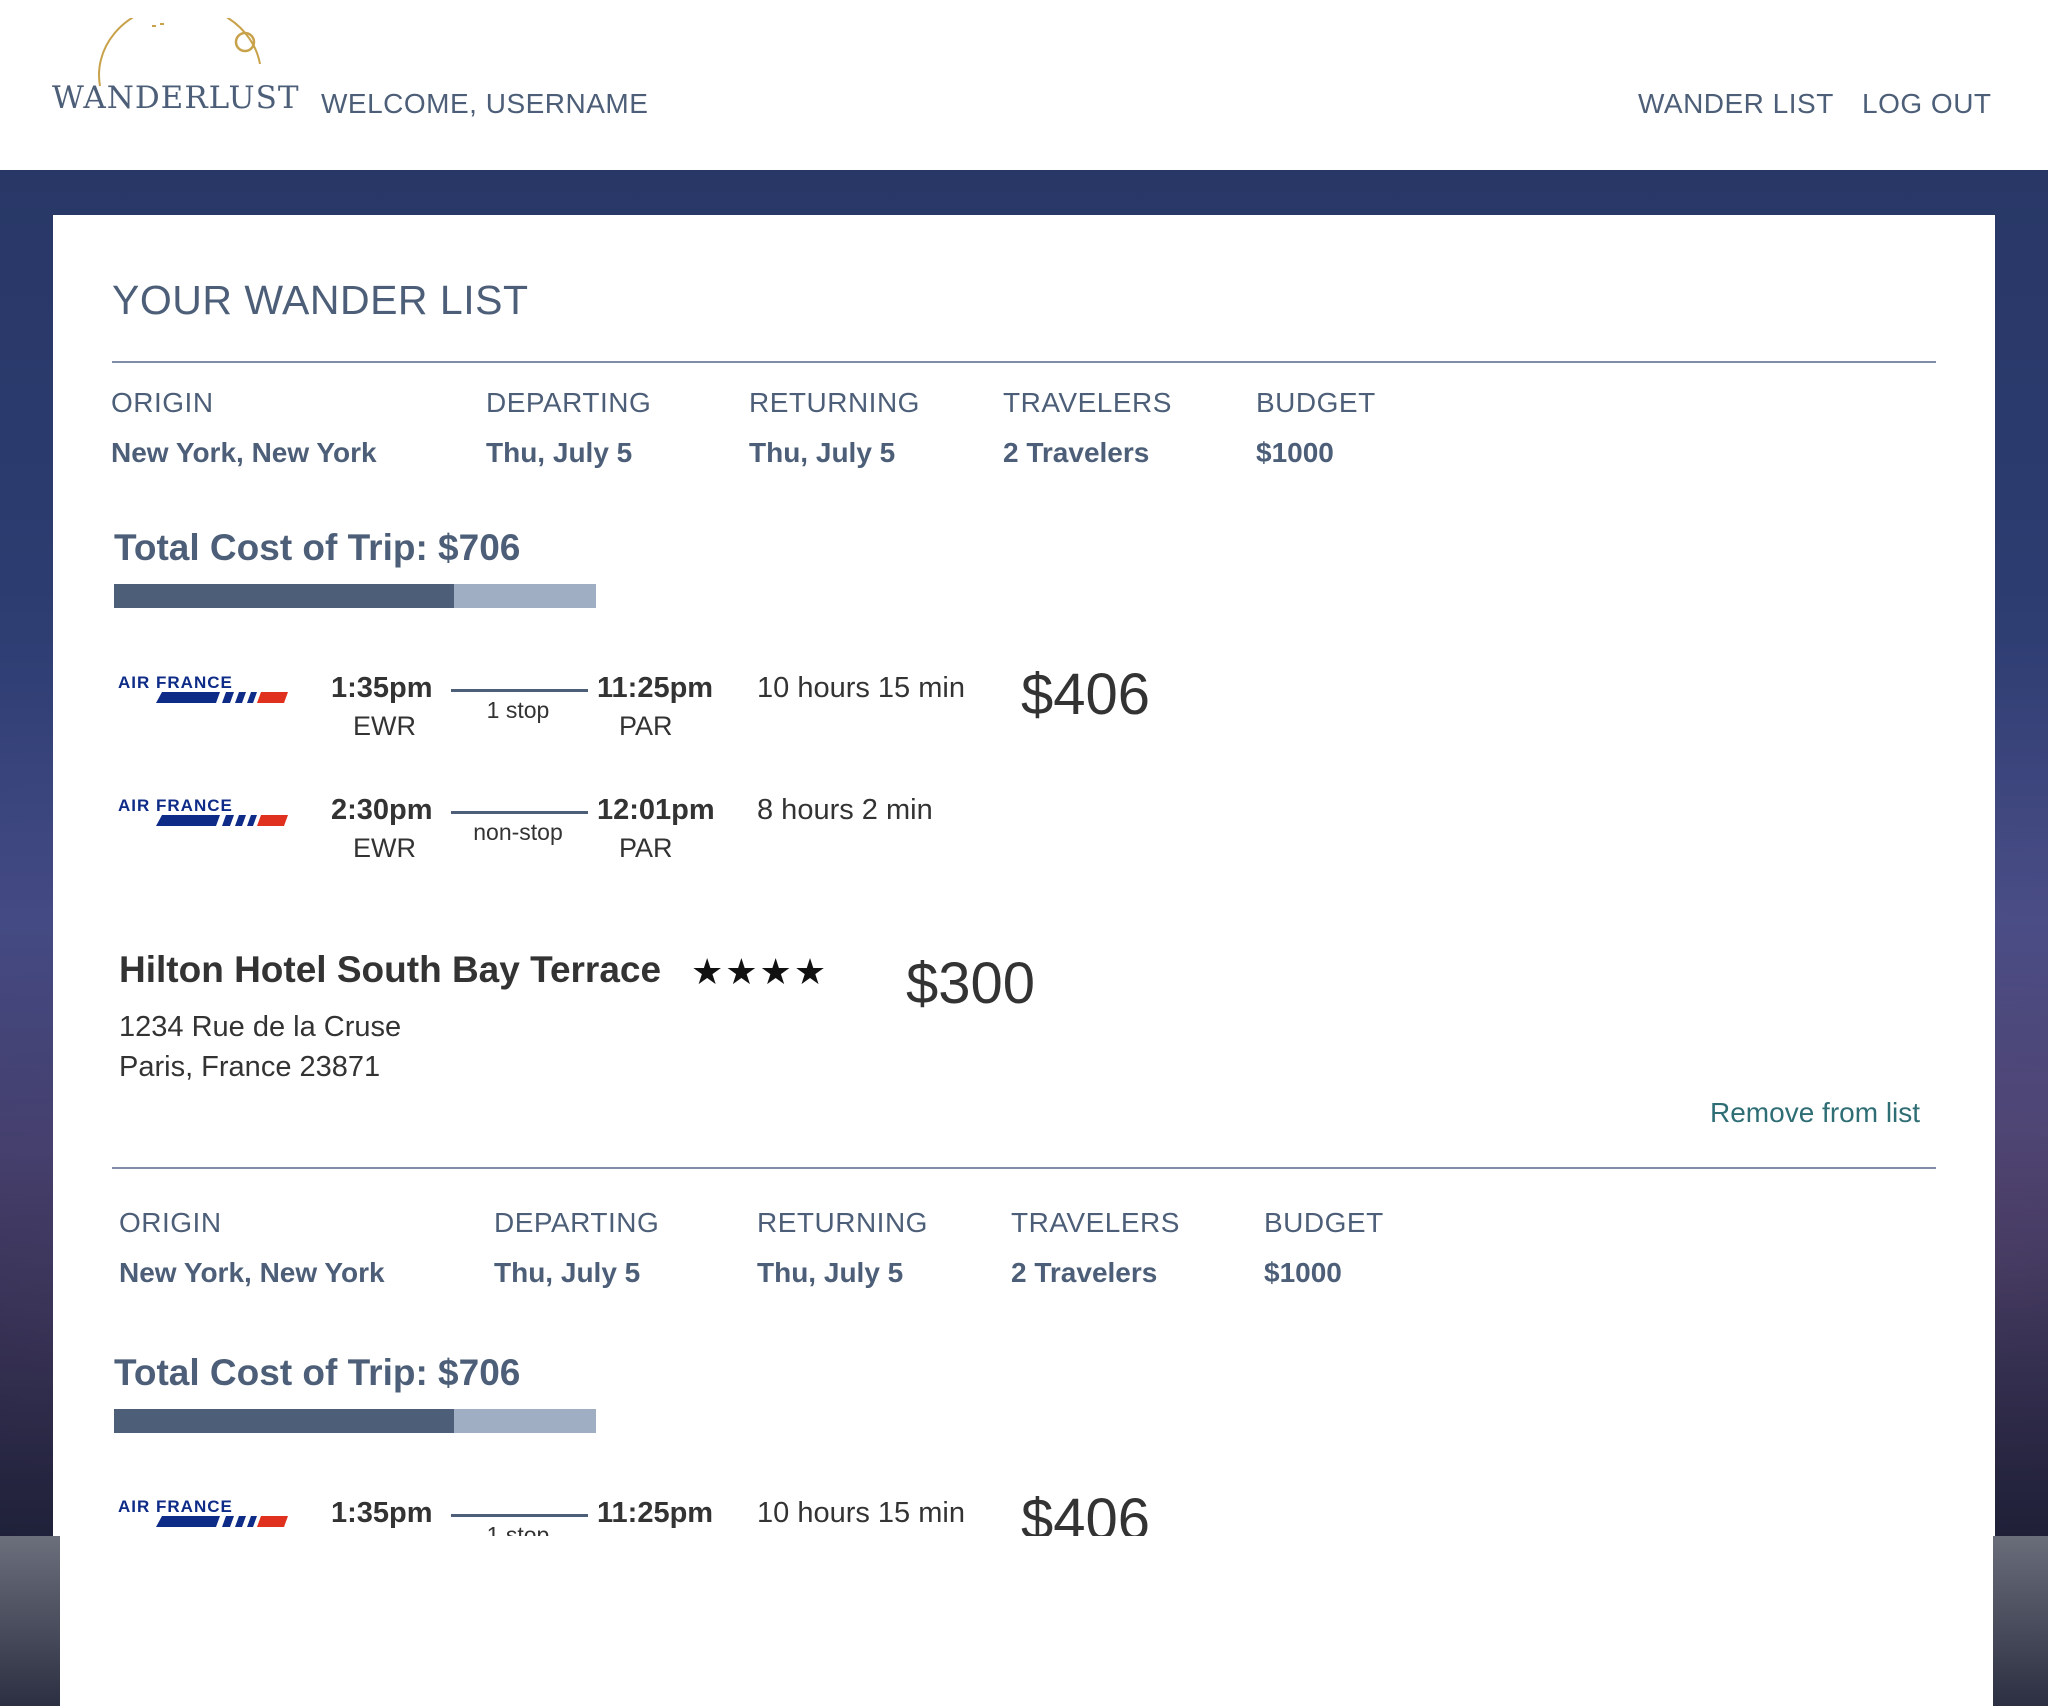 This screenshot has height=1706, width=2048. What do you see at coordinates (320, 300) in the screenshot?
I see `page-title: YOUR WANDER LIST` at bounding box center [320, 300].